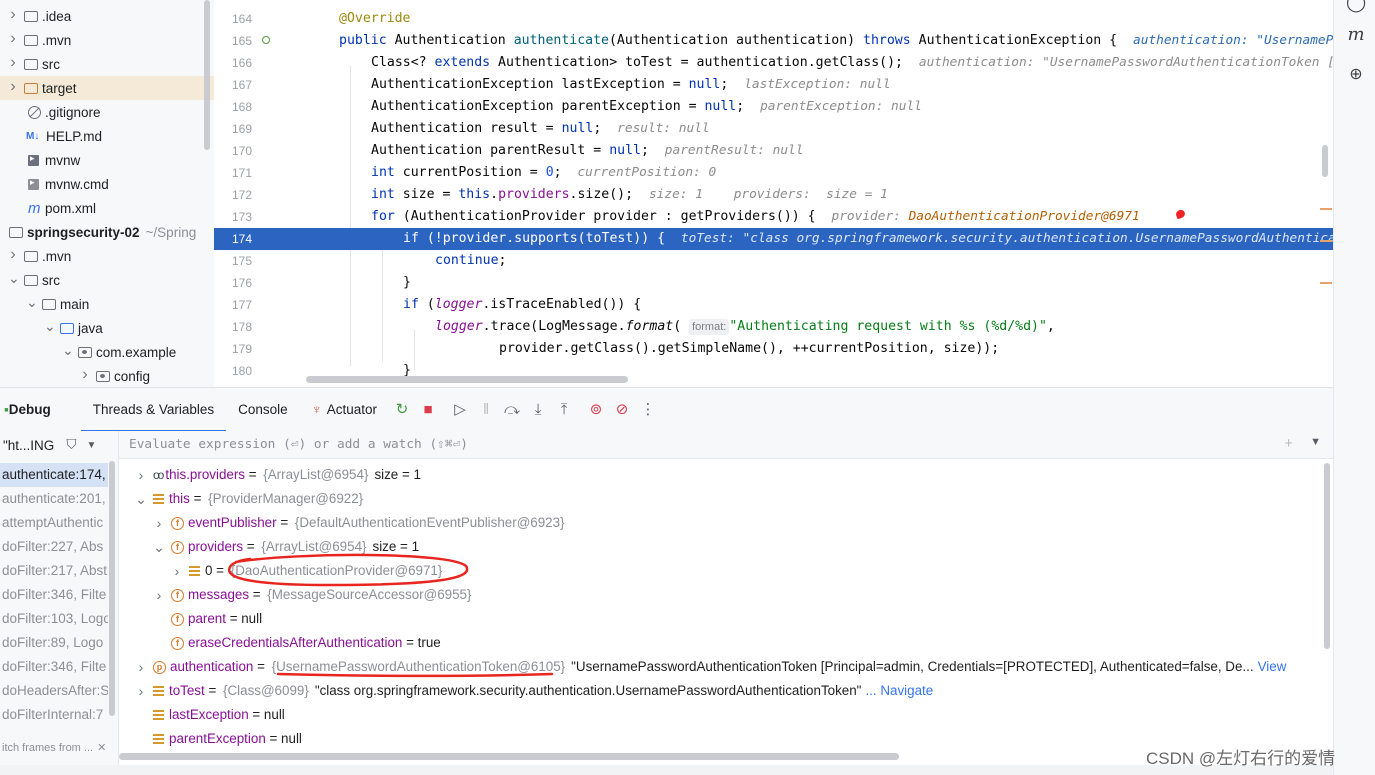 The width and height of the screenshot is (1375, 775). I want to click on frame-row: doFilter:217, Abst, so click(54, 571).